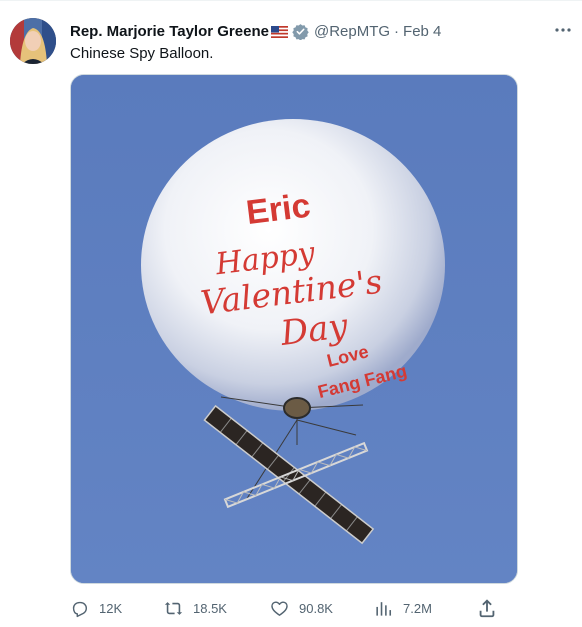  What do you see at coordinates (279, 31) in the screenshot?
I see `us-flag-icon` at bounding box center [279, 31].